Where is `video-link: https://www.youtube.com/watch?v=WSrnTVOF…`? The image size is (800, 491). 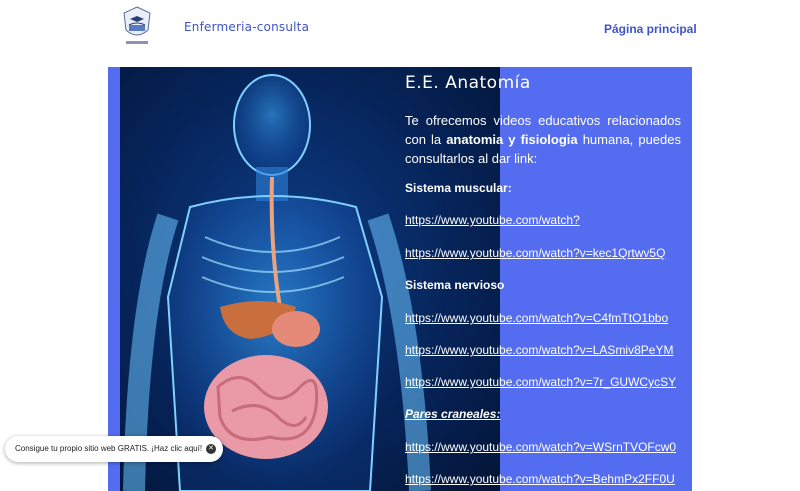 video-link: https://www.youtube.com/watch?v=WSrnTVOF… is located at coordinates (540, 447).